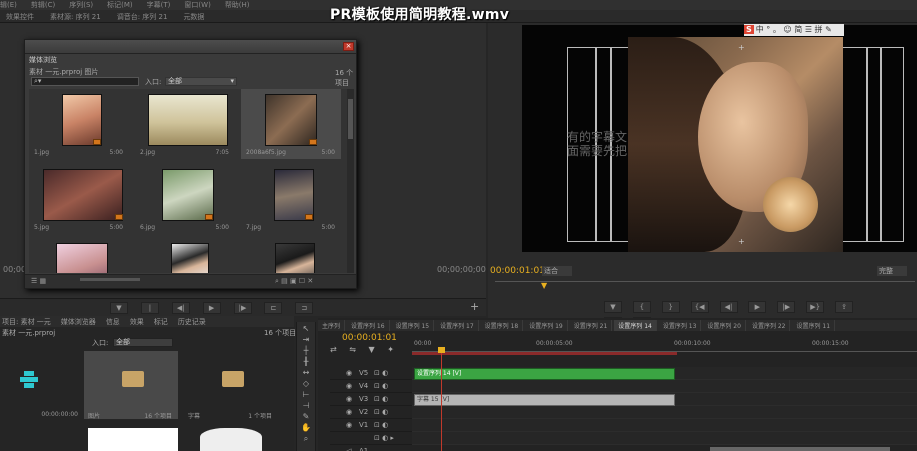 This screenshot has height=451, width=917. What do you see at coordinates (348, 449) in the screenshot?
I see `speaker-icon: ◁` at bounding box center [348, 449].